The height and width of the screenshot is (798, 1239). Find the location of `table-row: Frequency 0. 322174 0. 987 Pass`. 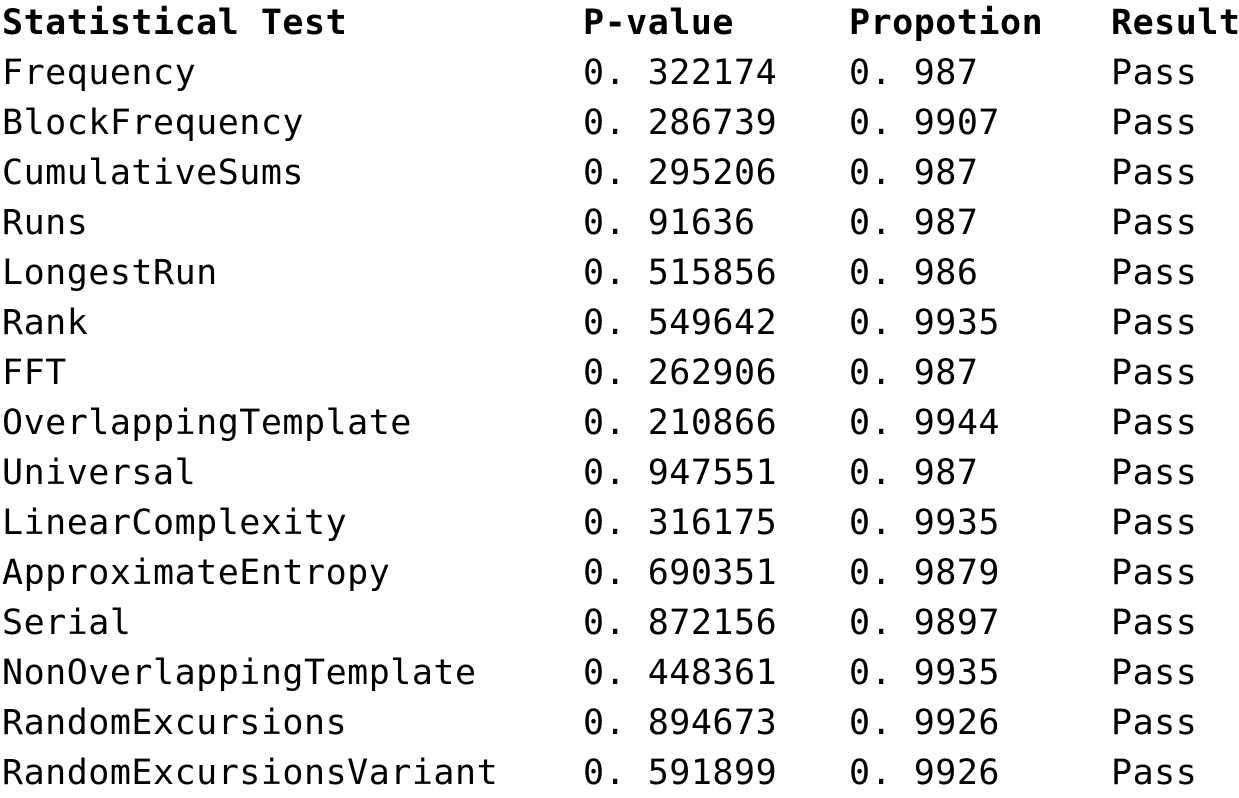

table-row: Frequency 0. 322174 0. 987 Pass is located at coordinates (619, 73).